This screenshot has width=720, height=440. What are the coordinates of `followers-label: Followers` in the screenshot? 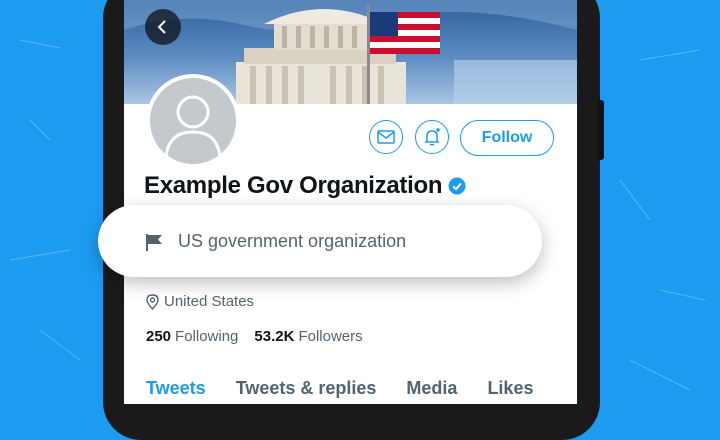 It's located at (330, 336).